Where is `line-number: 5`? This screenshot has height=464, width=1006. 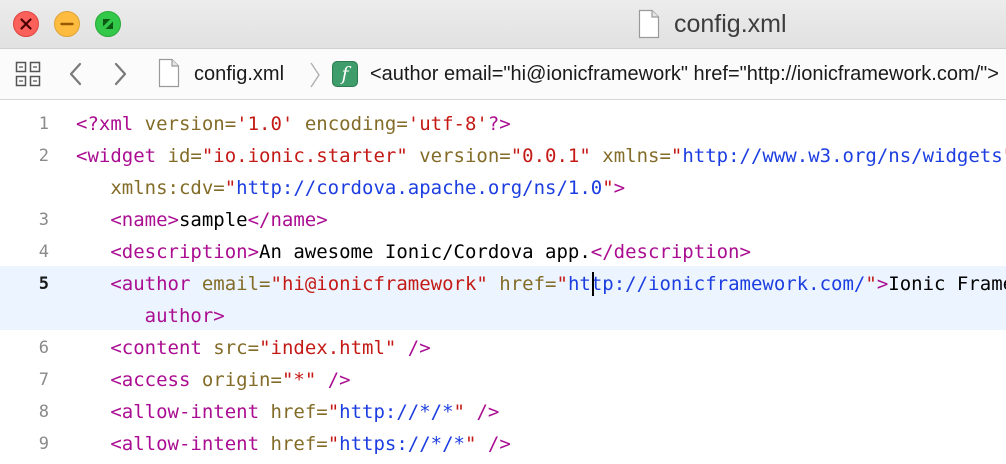 line-number: 5 is located at coordinates (43, 284).